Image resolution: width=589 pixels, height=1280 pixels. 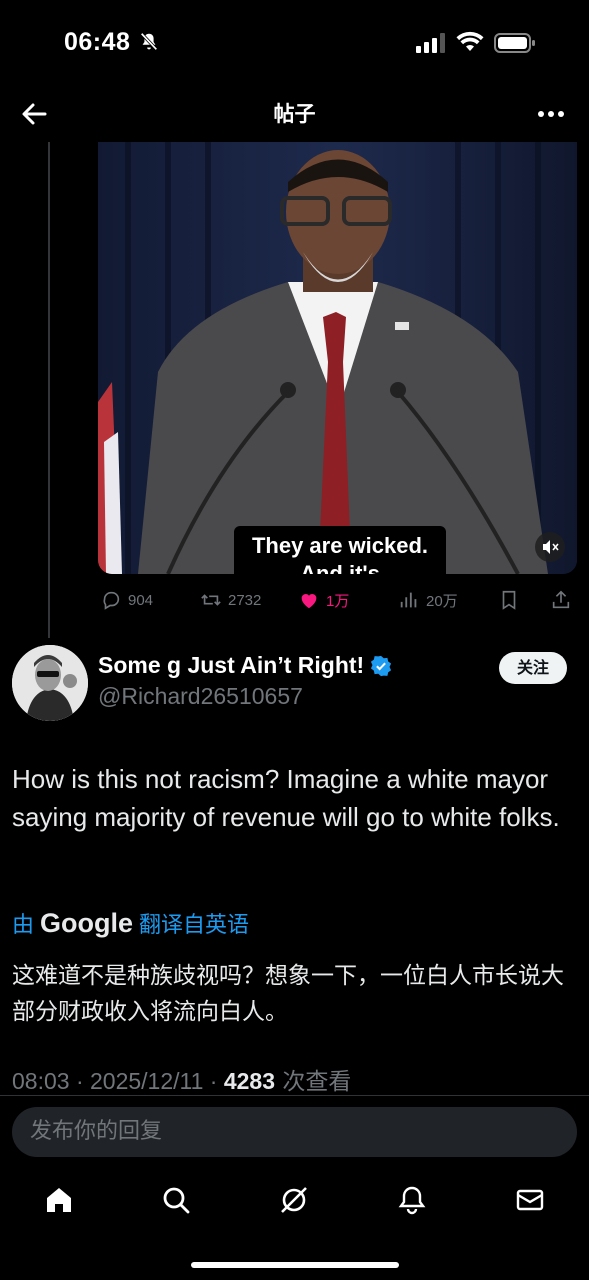 I want to click on video-caption: They are wicked. And it's, so click(x=340, y=550).